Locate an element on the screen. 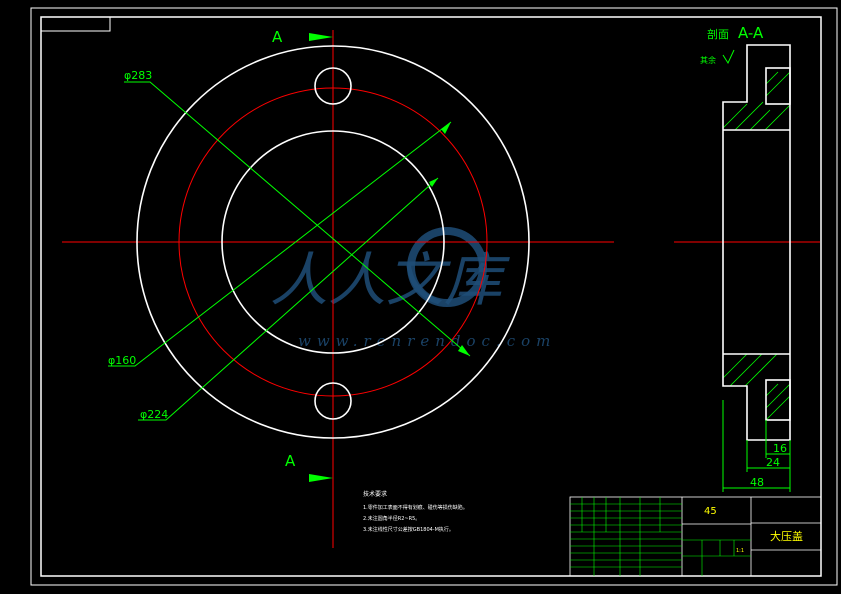  section-mark-top: A is located at coordinates (277, 37).